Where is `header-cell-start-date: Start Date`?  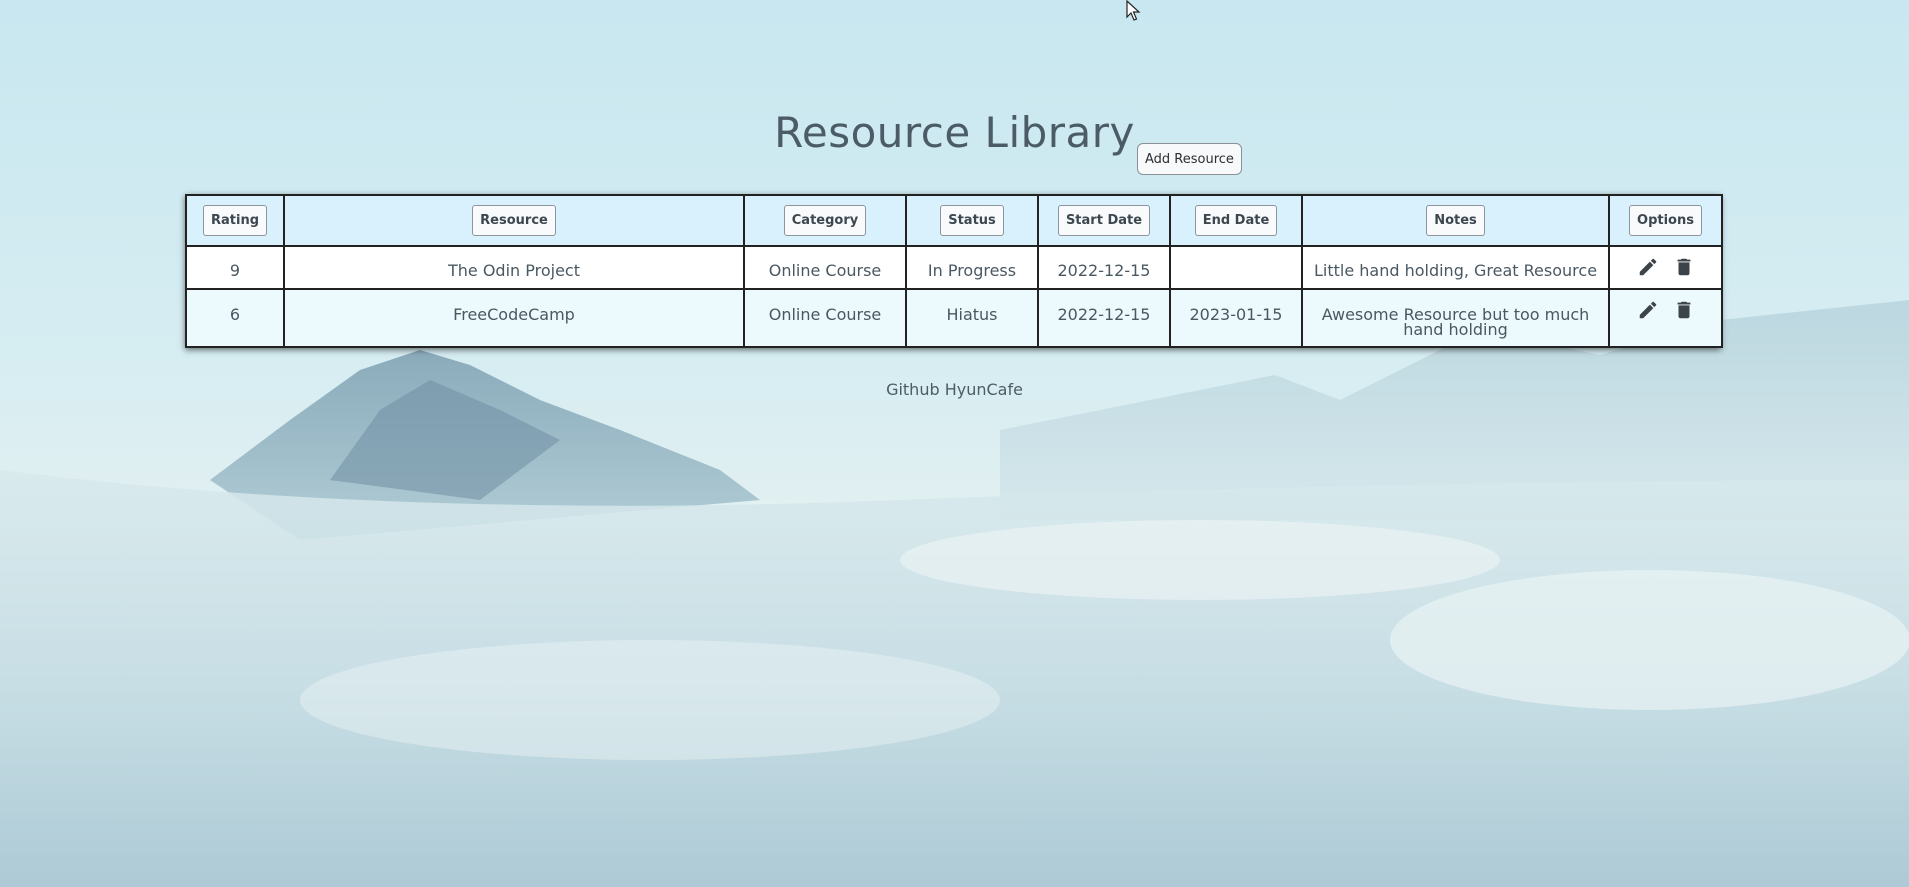 header-cell-start-date: Start Date is located at coordinates (1104, 220).